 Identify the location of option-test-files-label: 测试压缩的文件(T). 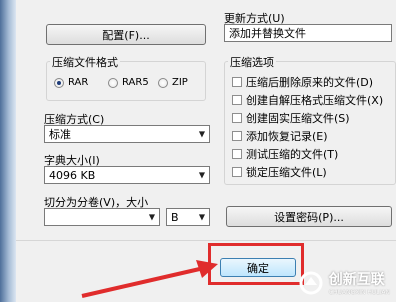
(292, 154).